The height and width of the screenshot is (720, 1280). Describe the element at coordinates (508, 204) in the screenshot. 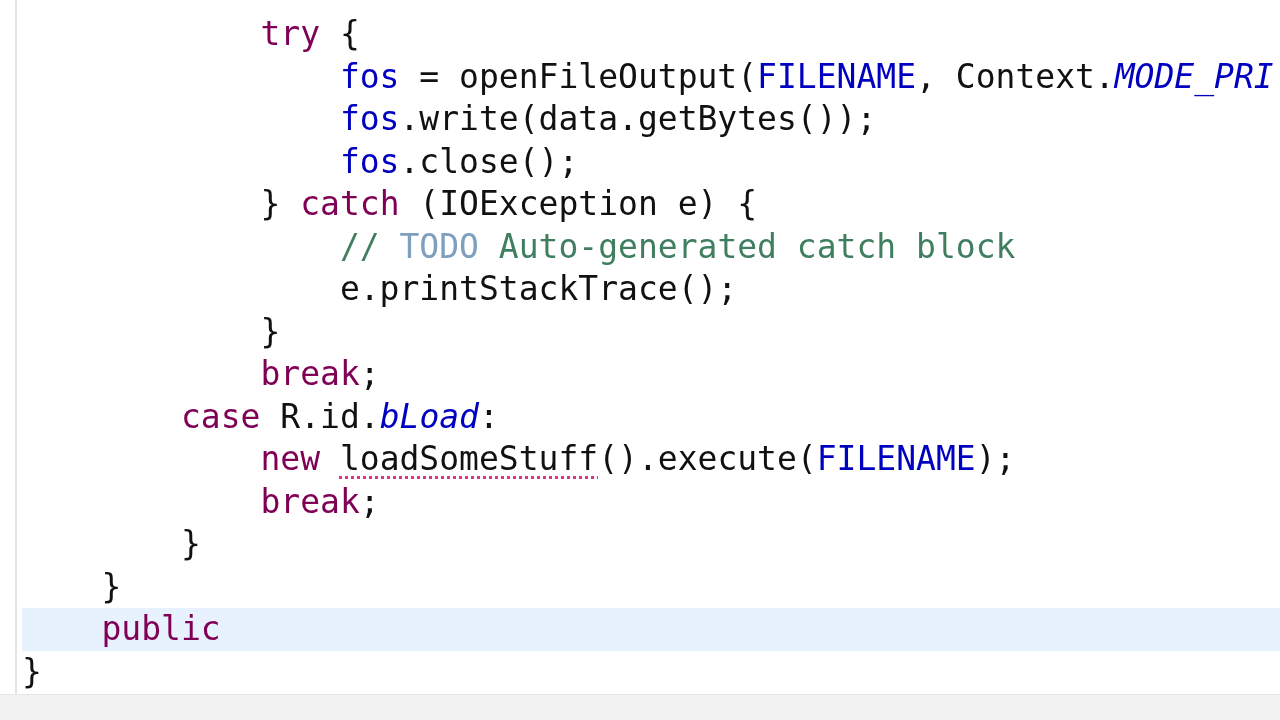

I see `code-line: } catch (IOException e) {` at that location.